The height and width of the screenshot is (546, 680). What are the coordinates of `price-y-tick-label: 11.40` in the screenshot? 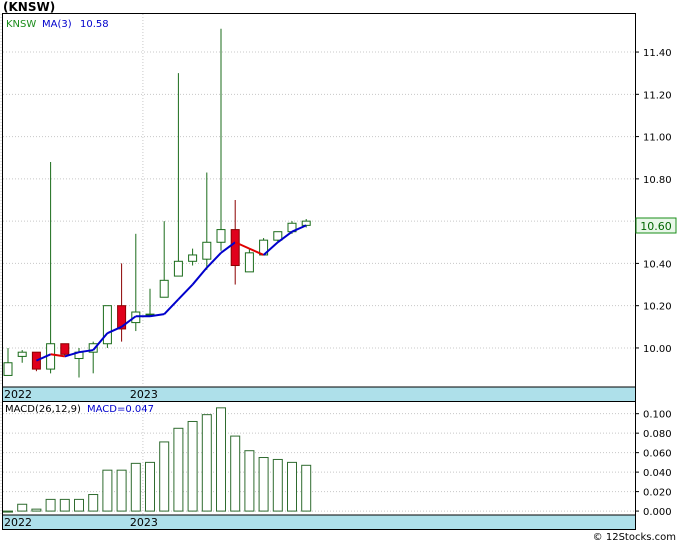 It's located at (657, 53).